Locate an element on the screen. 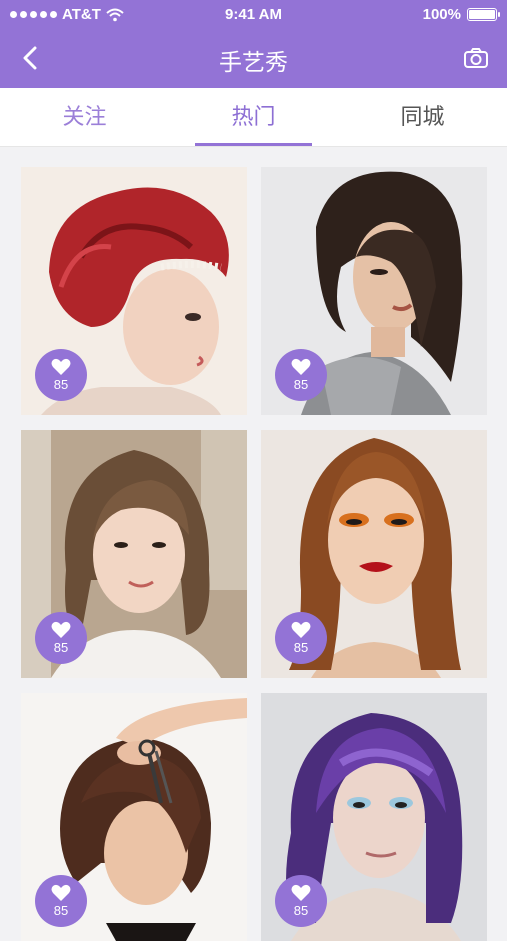 Image resolution: width=507 pixels, height=941 pixels. tab-popular: 热门 is located at coordinates (253, 117).